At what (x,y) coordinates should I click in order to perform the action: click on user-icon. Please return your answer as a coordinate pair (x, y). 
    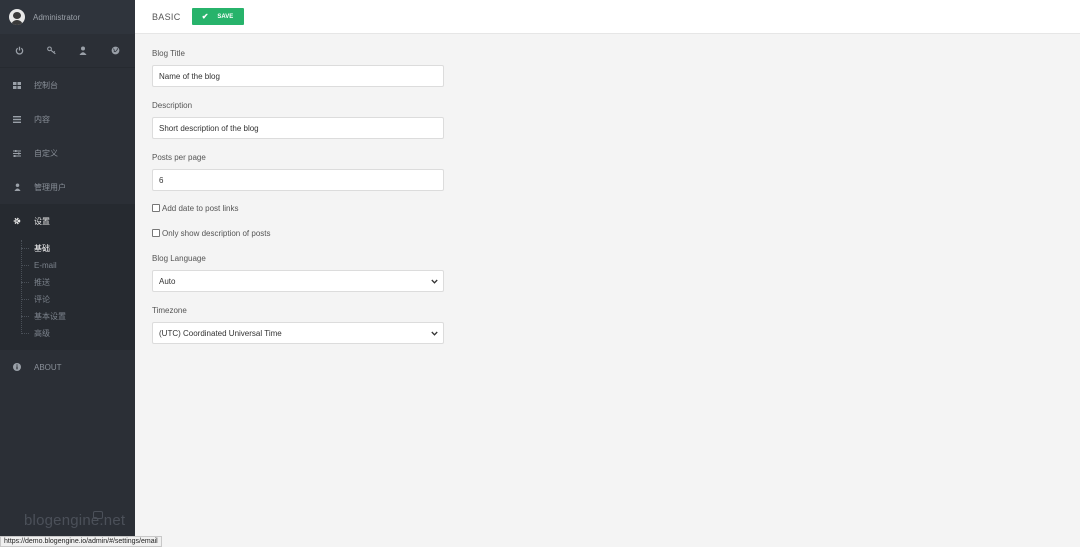
    Looking at the image, I should click on (83, 51).